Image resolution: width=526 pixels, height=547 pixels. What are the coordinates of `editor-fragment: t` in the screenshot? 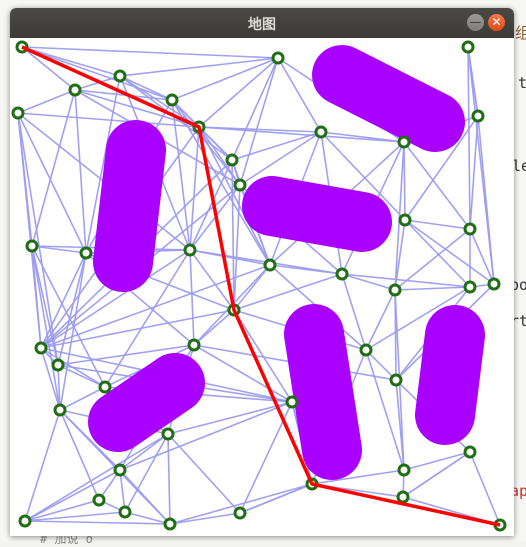 It's located at (522, 83).